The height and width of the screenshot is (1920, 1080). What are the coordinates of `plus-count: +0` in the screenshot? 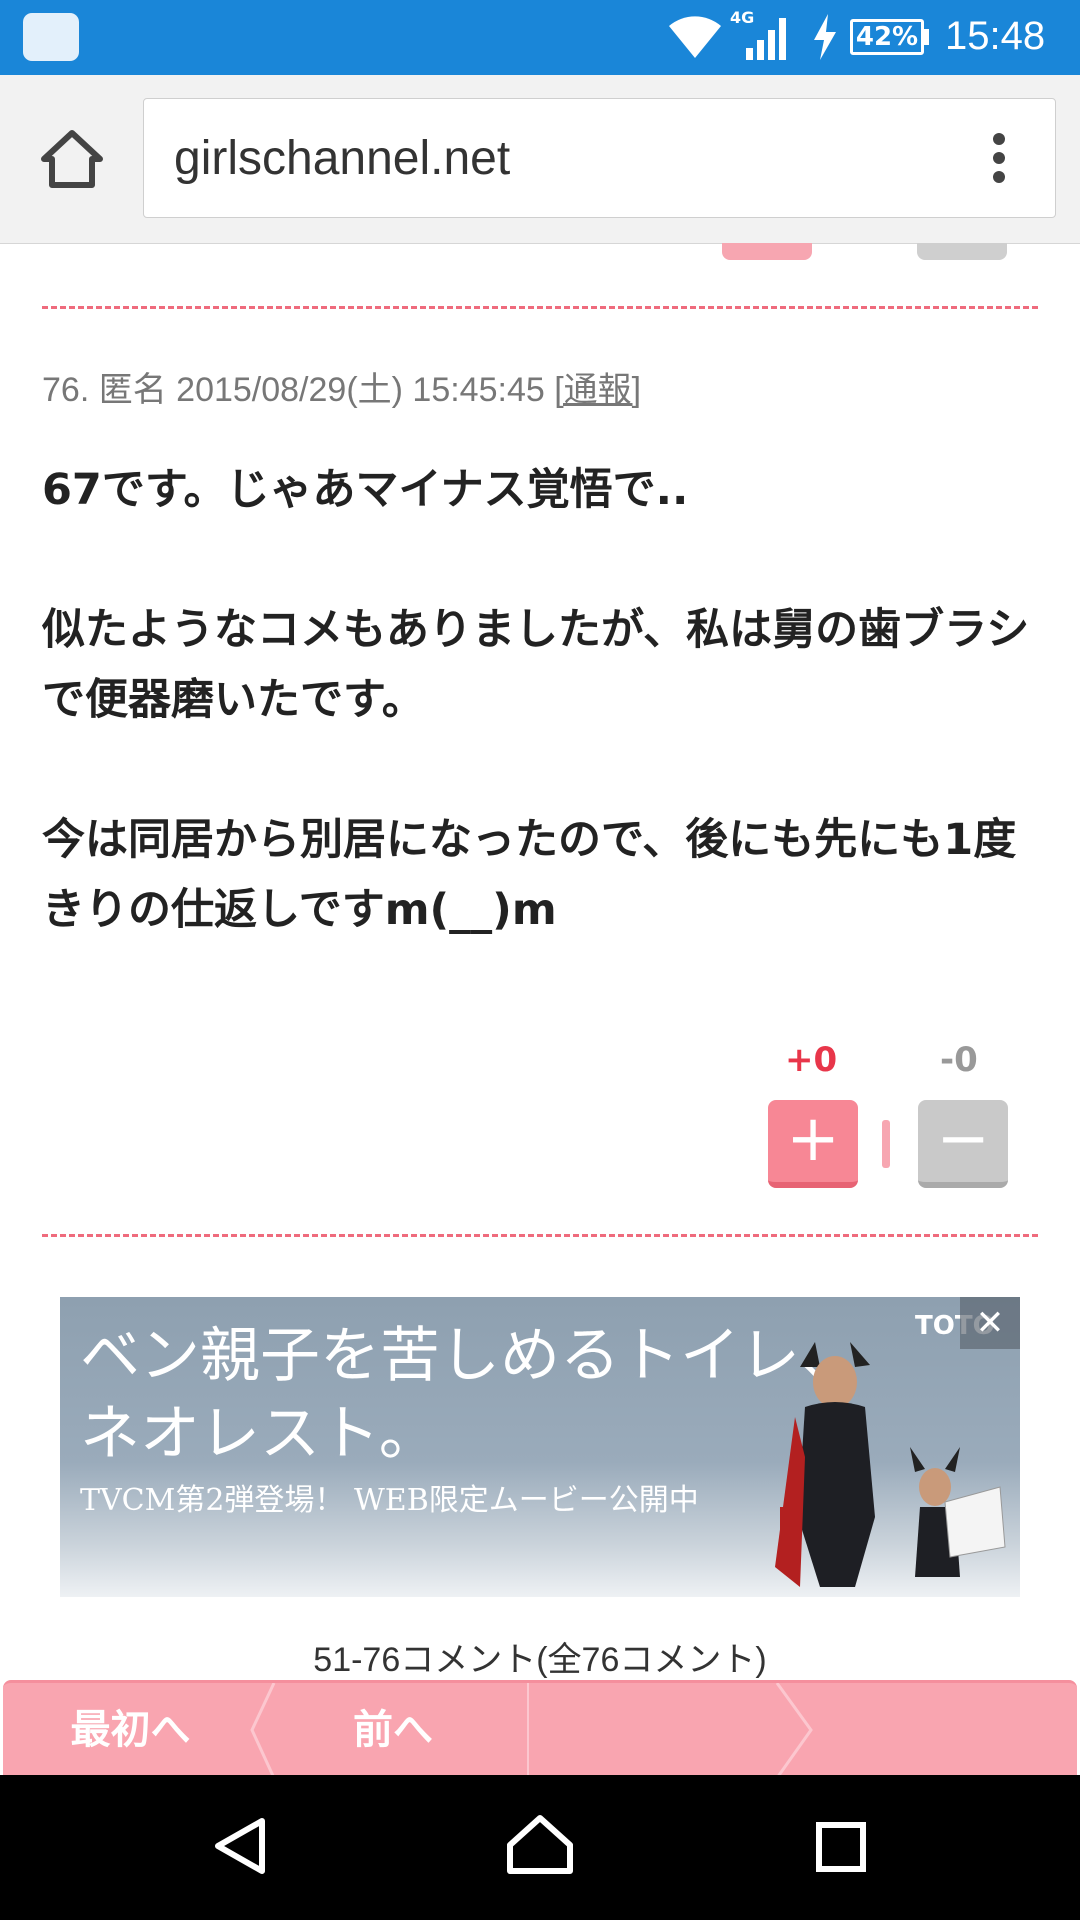 It's located at (811, 1060).